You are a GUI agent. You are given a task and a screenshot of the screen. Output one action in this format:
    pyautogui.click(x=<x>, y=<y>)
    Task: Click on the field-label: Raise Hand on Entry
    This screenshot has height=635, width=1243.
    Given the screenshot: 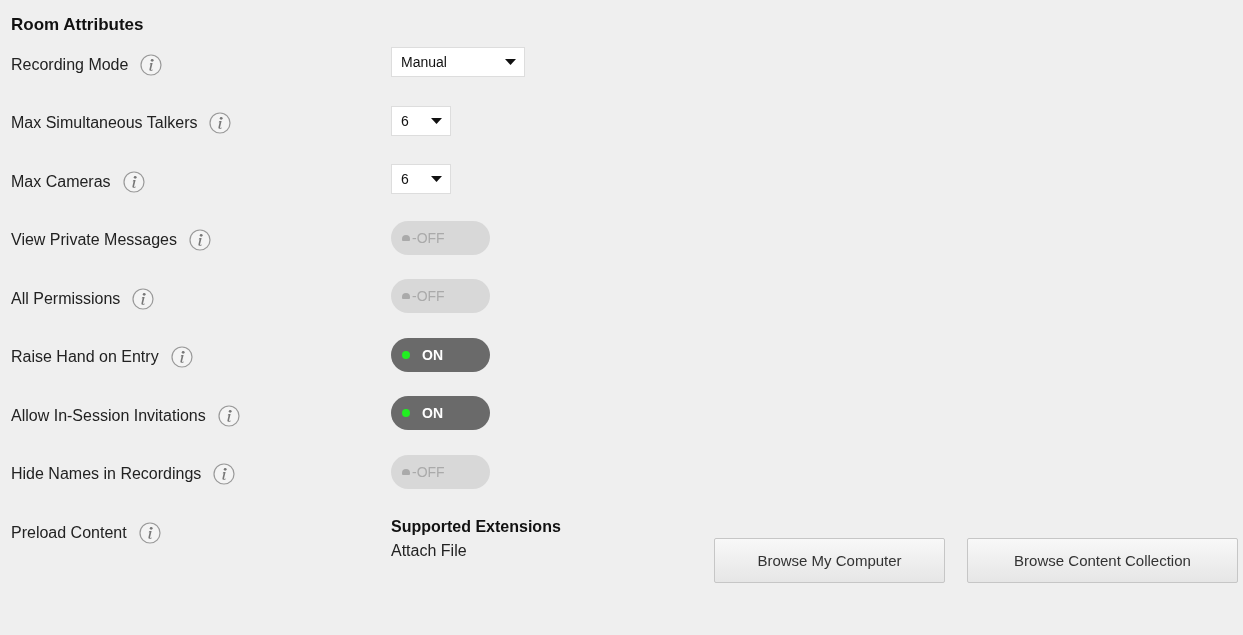 What is the action you would take?
    pyautogui.click(x=85, y=357)
    